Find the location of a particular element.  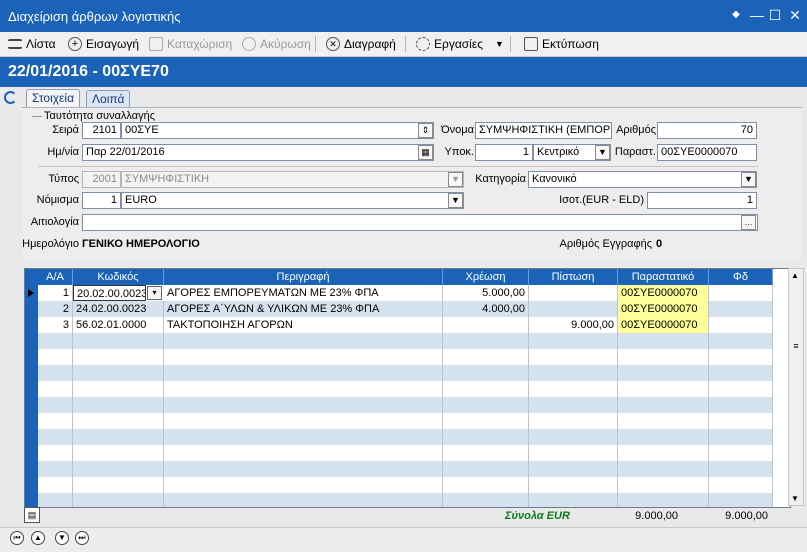

cell-debit: 5.000,00 is located at coordinates (486, 293).